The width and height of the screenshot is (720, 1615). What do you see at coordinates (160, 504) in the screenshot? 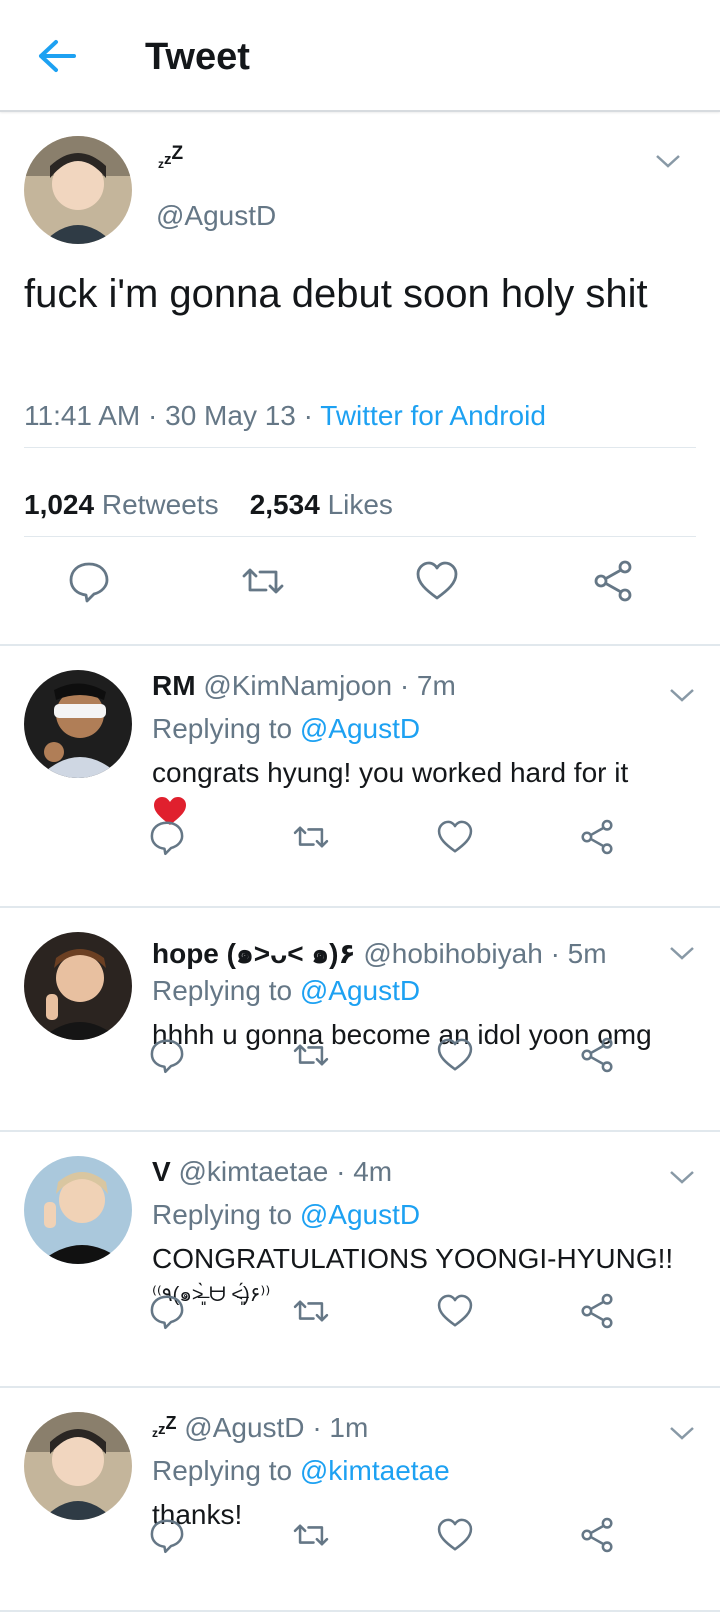
I see `retweets-label: Retweets` at bounding box center [160, 504].